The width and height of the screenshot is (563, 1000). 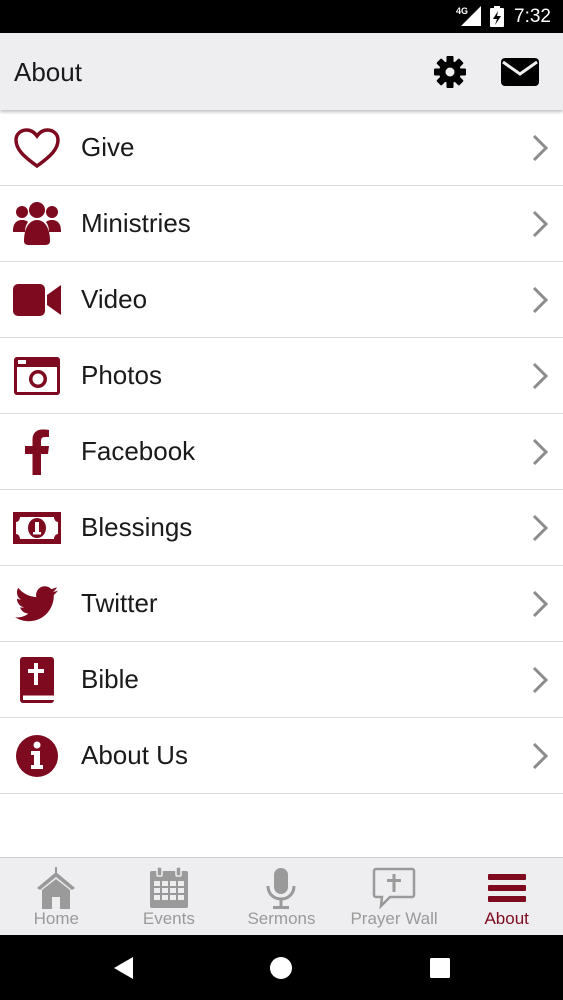 I want to click on tab-label: Sermons, so click(x=281, y=918).